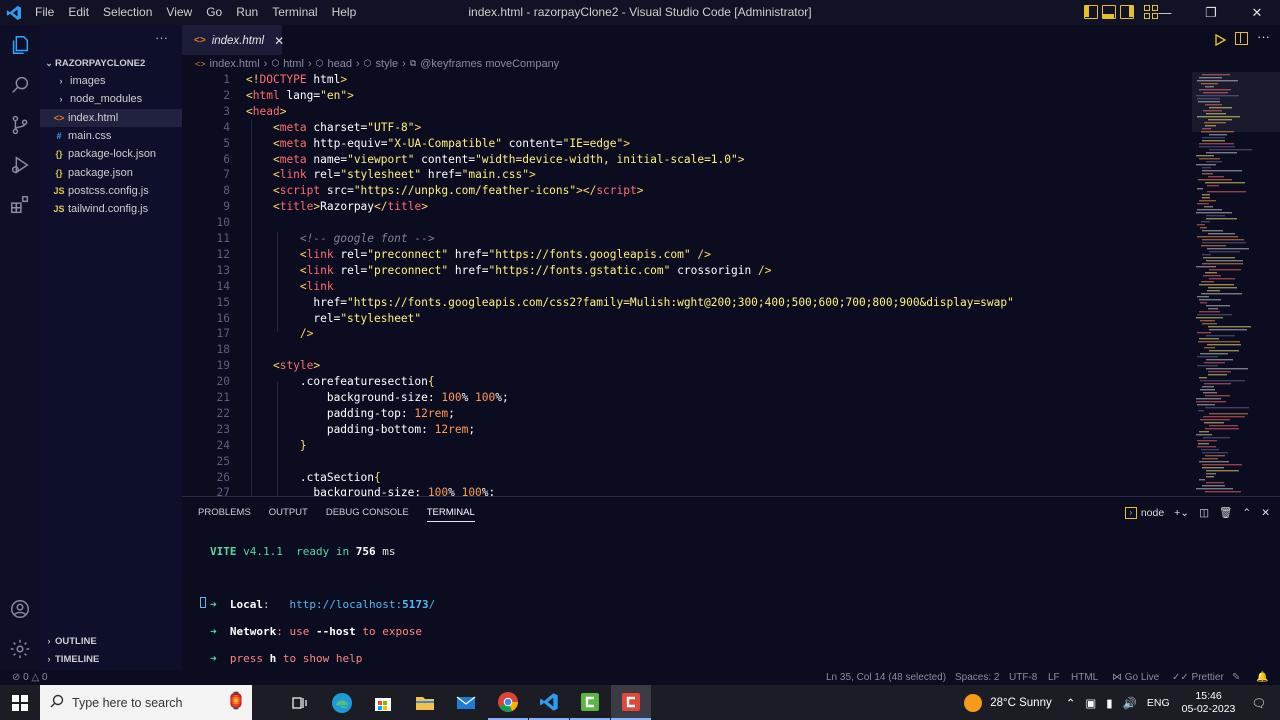 The image size is (1280, 720). I want to click on breadcrumb-item: index.html, so click(235, 64).